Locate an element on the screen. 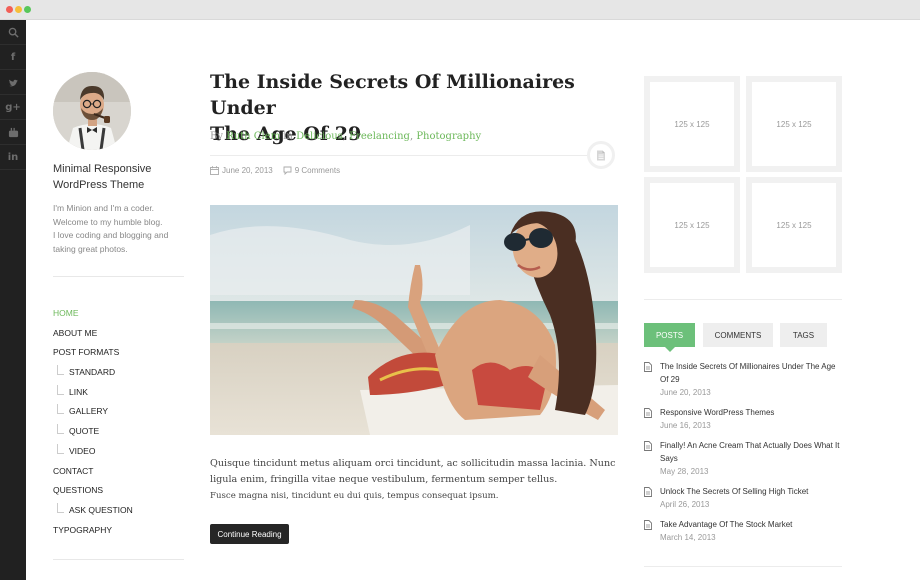 The image size is (920, 580). title-line: Of 29 is located at coordinates (670, 379).